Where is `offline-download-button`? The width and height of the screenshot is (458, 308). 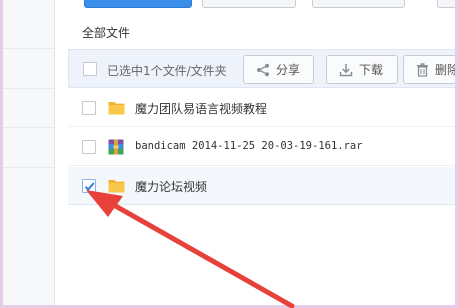 offline-download-button is located at coordinates (358, 4).